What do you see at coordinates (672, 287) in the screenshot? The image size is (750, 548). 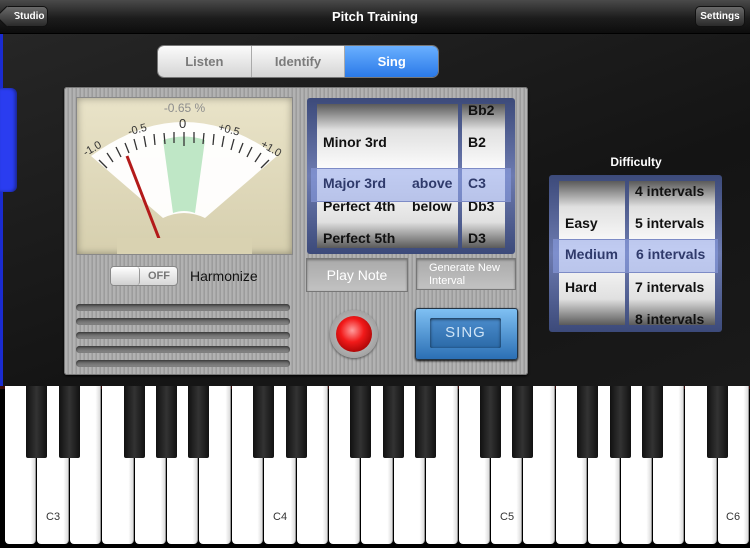 I see `picker-item: 7 intervals` at bounding box center [672, 287].